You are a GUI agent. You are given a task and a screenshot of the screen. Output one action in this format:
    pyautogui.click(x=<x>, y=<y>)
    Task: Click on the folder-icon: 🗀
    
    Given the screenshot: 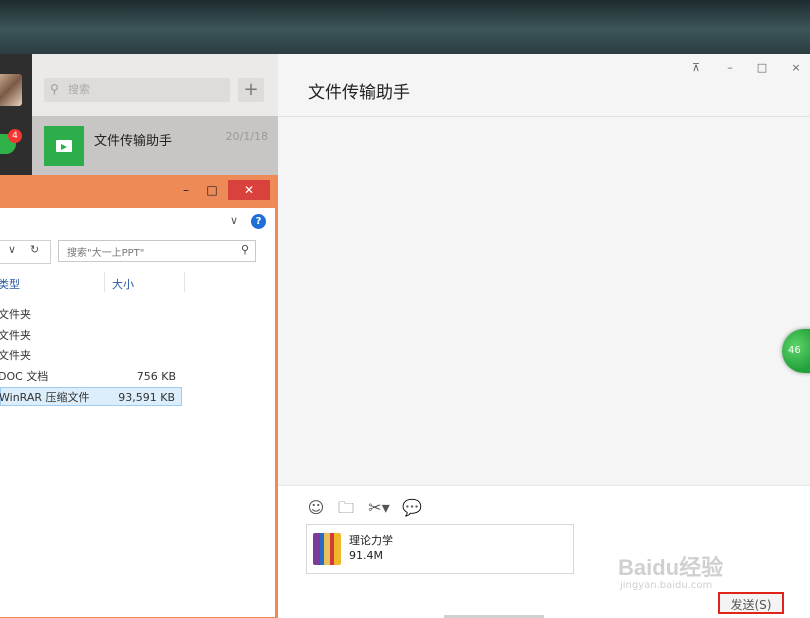 What is the action you would take?
    pyautogui.click(x=346, y=508)
    